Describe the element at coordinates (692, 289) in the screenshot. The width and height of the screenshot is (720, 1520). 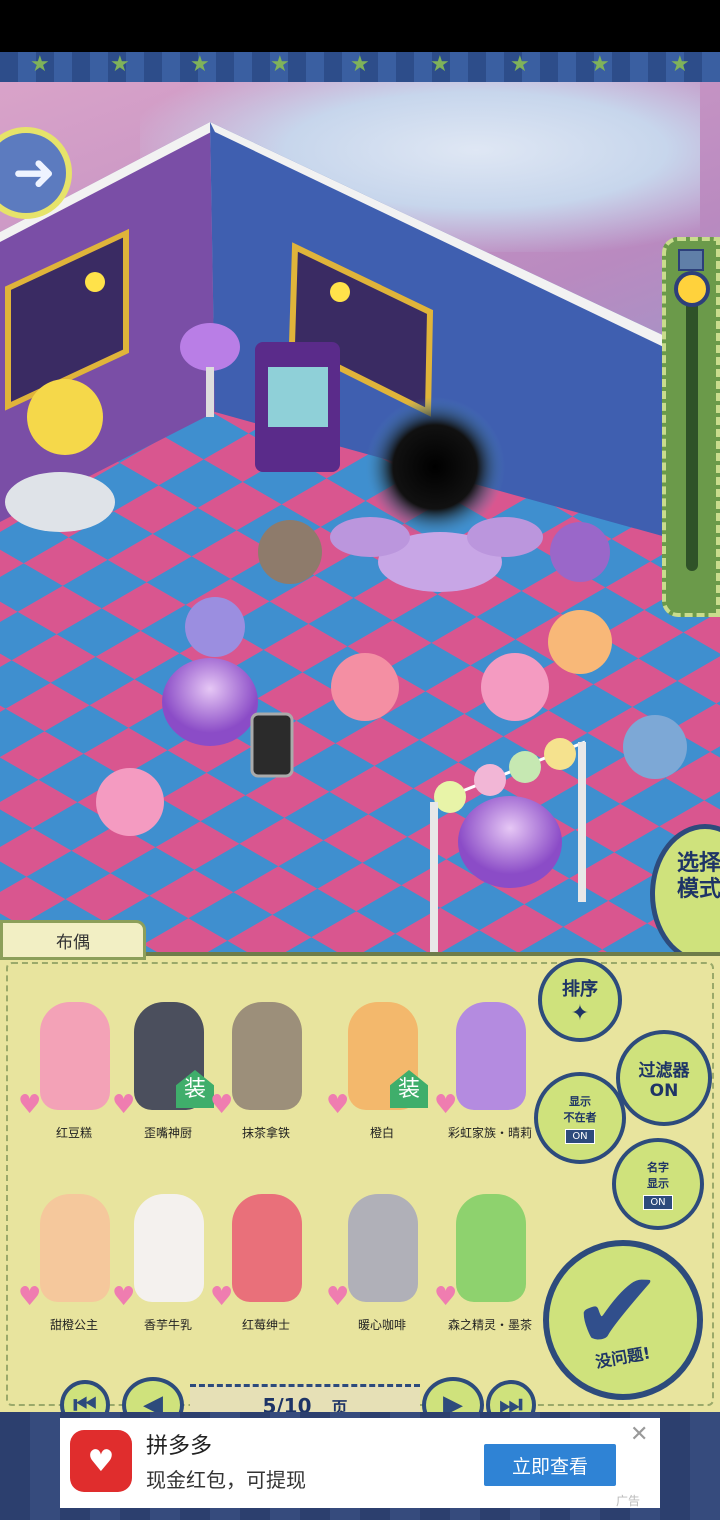
I see `zoom-knob` at that location.